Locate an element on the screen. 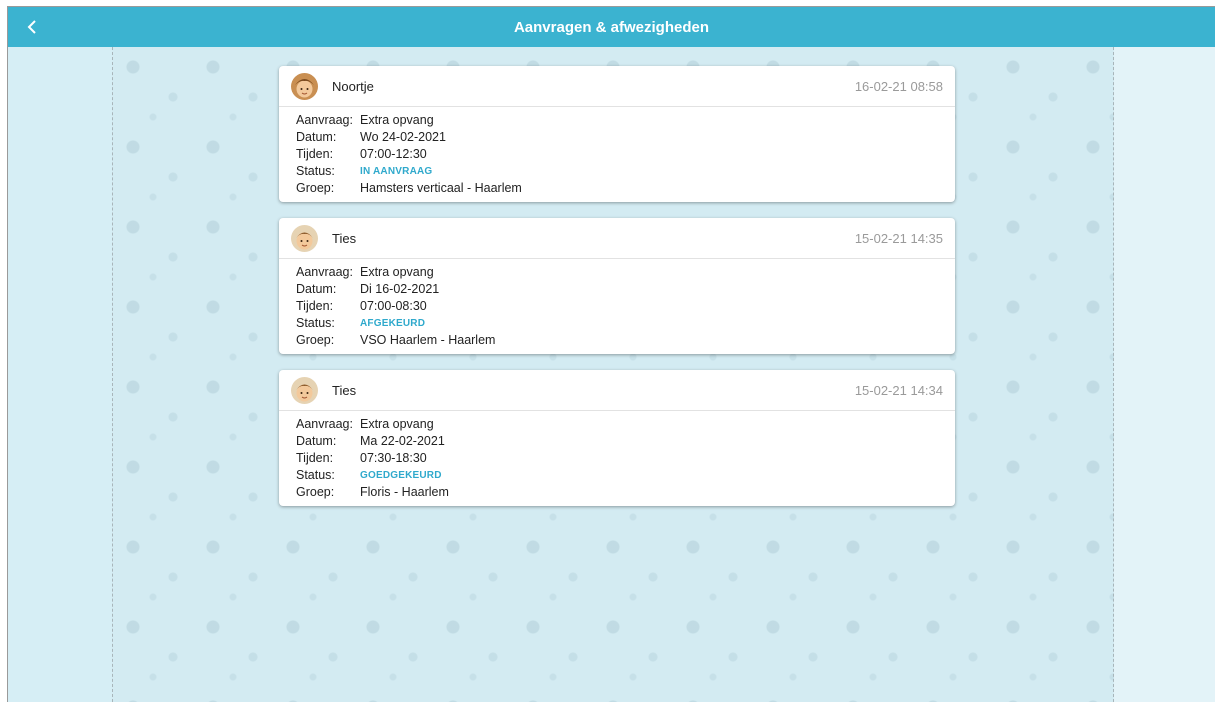 The image size is (1215, 702). value-tijden: 07:00-08:30 is located at coordinates (393, 306).